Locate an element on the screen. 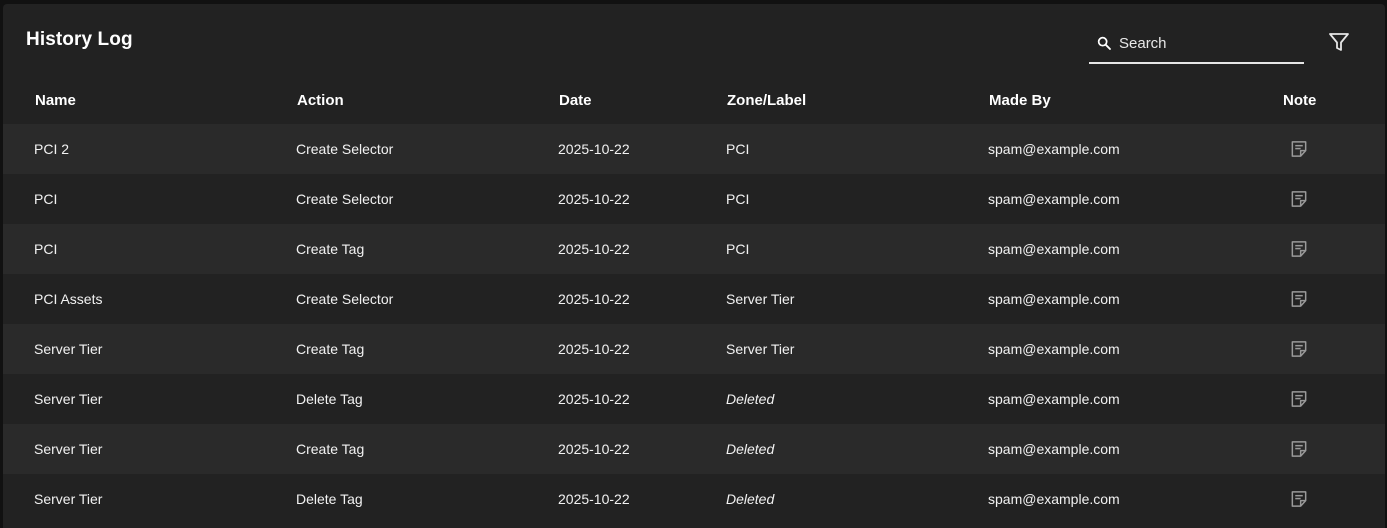 The height and width of the screenshot is (528, 1387). table-header: Name Action Date Zone/Label Made By Note is located at coordinates (694, 104).